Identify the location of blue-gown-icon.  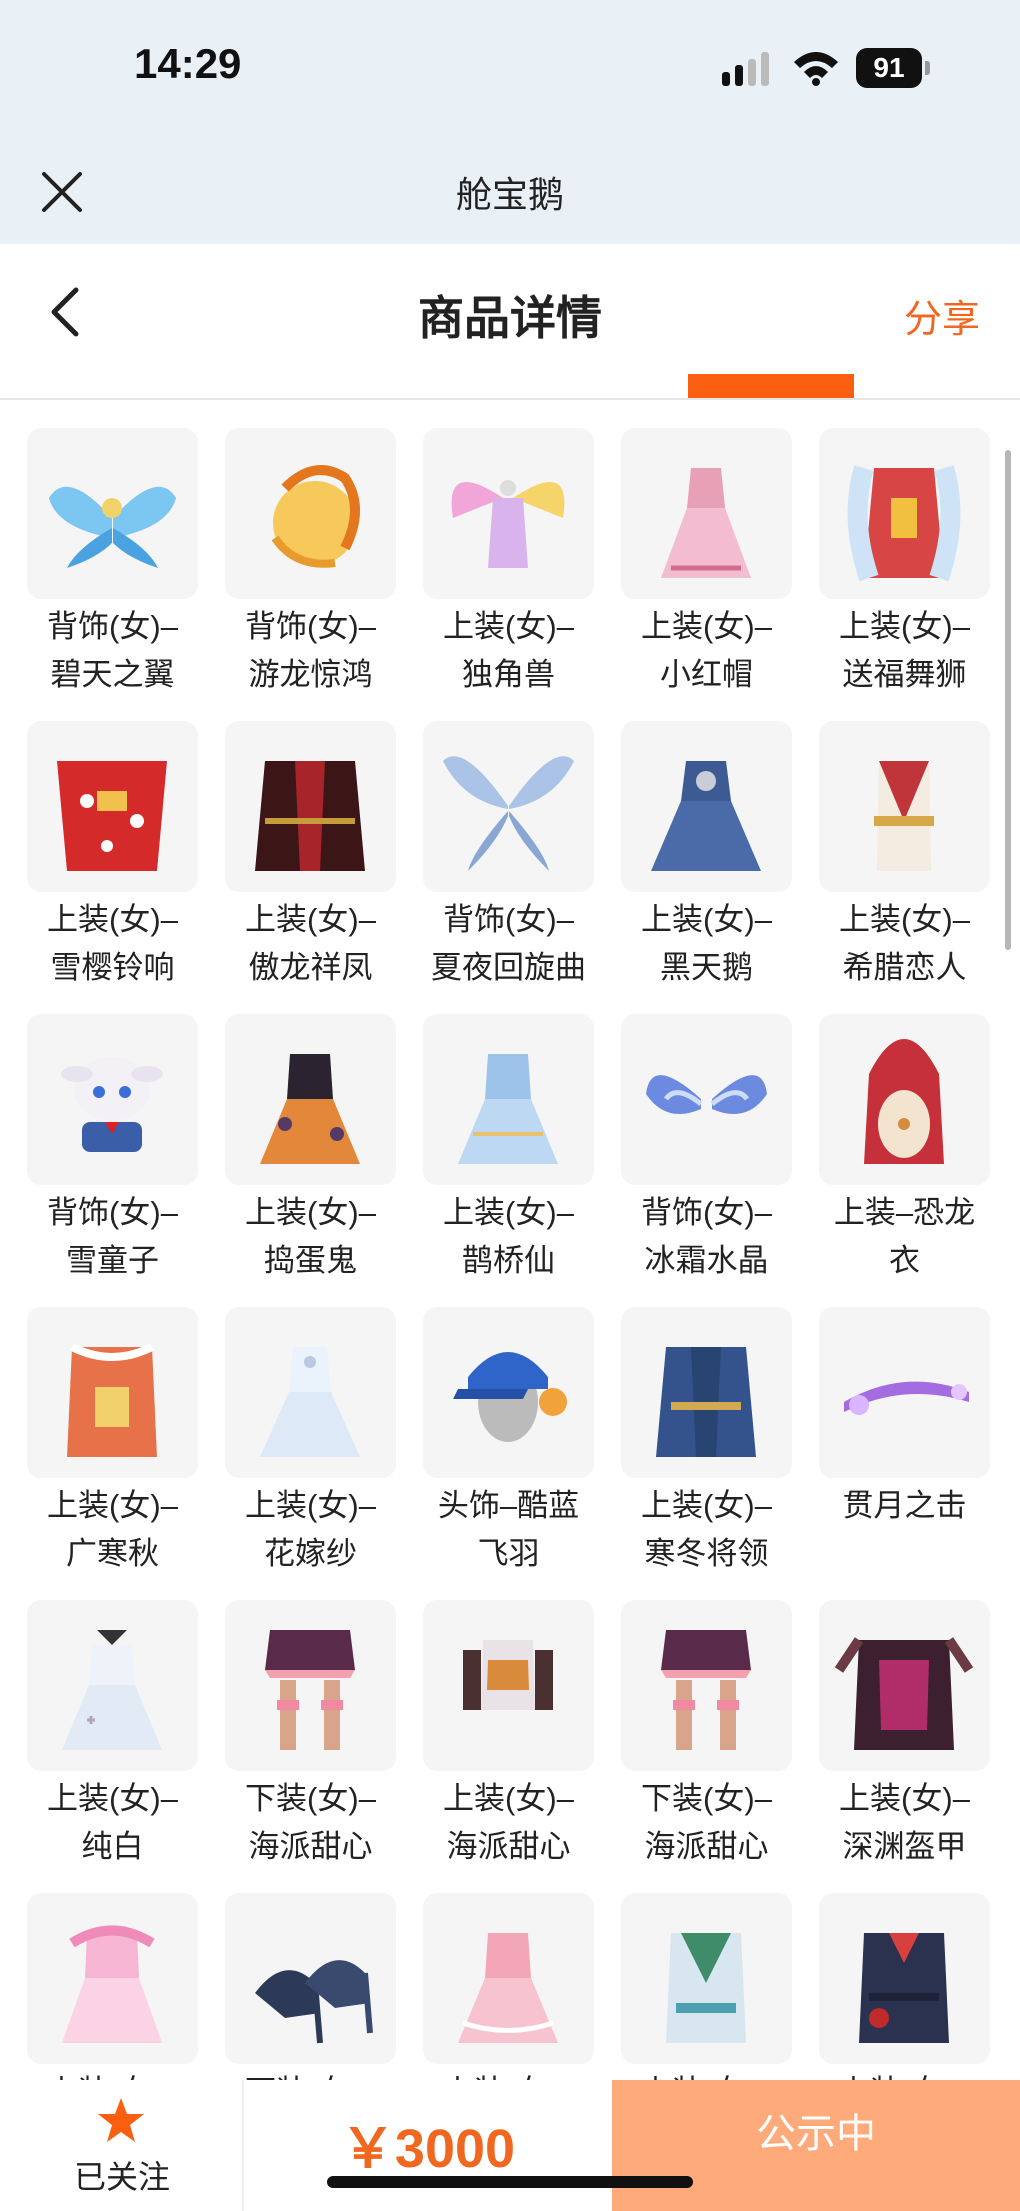
(706, 816).